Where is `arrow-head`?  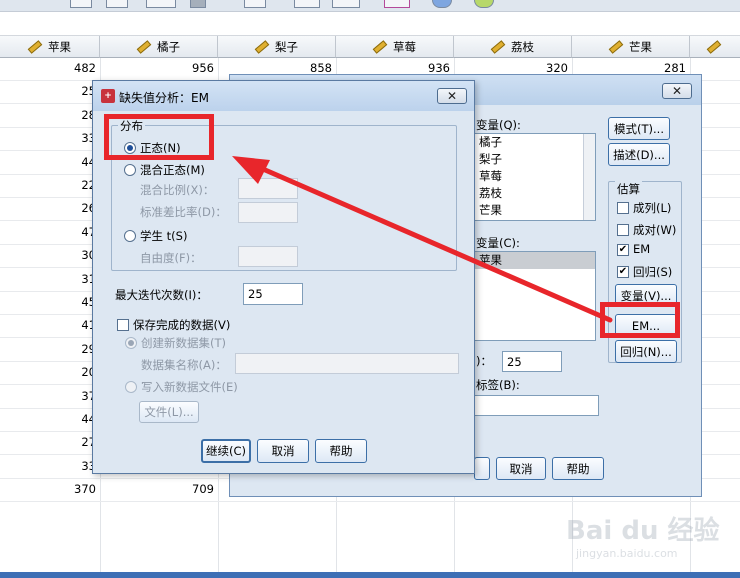
arrow-head is located at coordinates (251, 170).